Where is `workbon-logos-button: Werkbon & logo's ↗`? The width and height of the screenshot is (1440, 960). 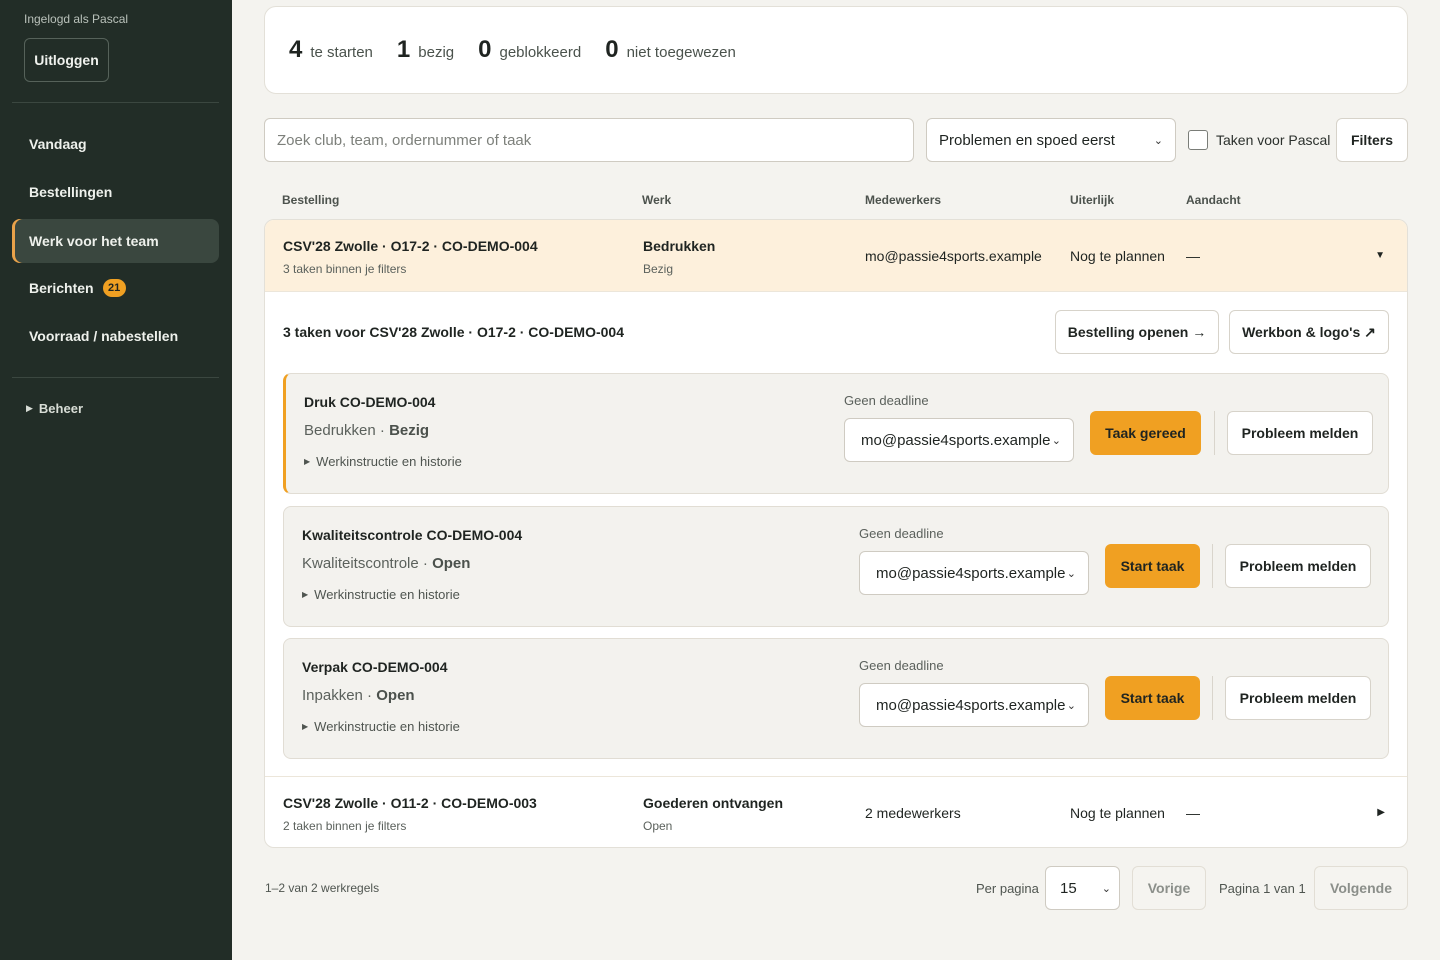 workbon-logos-button: Werkbon & logo's ↗ is located at coordinates (1309, 332).